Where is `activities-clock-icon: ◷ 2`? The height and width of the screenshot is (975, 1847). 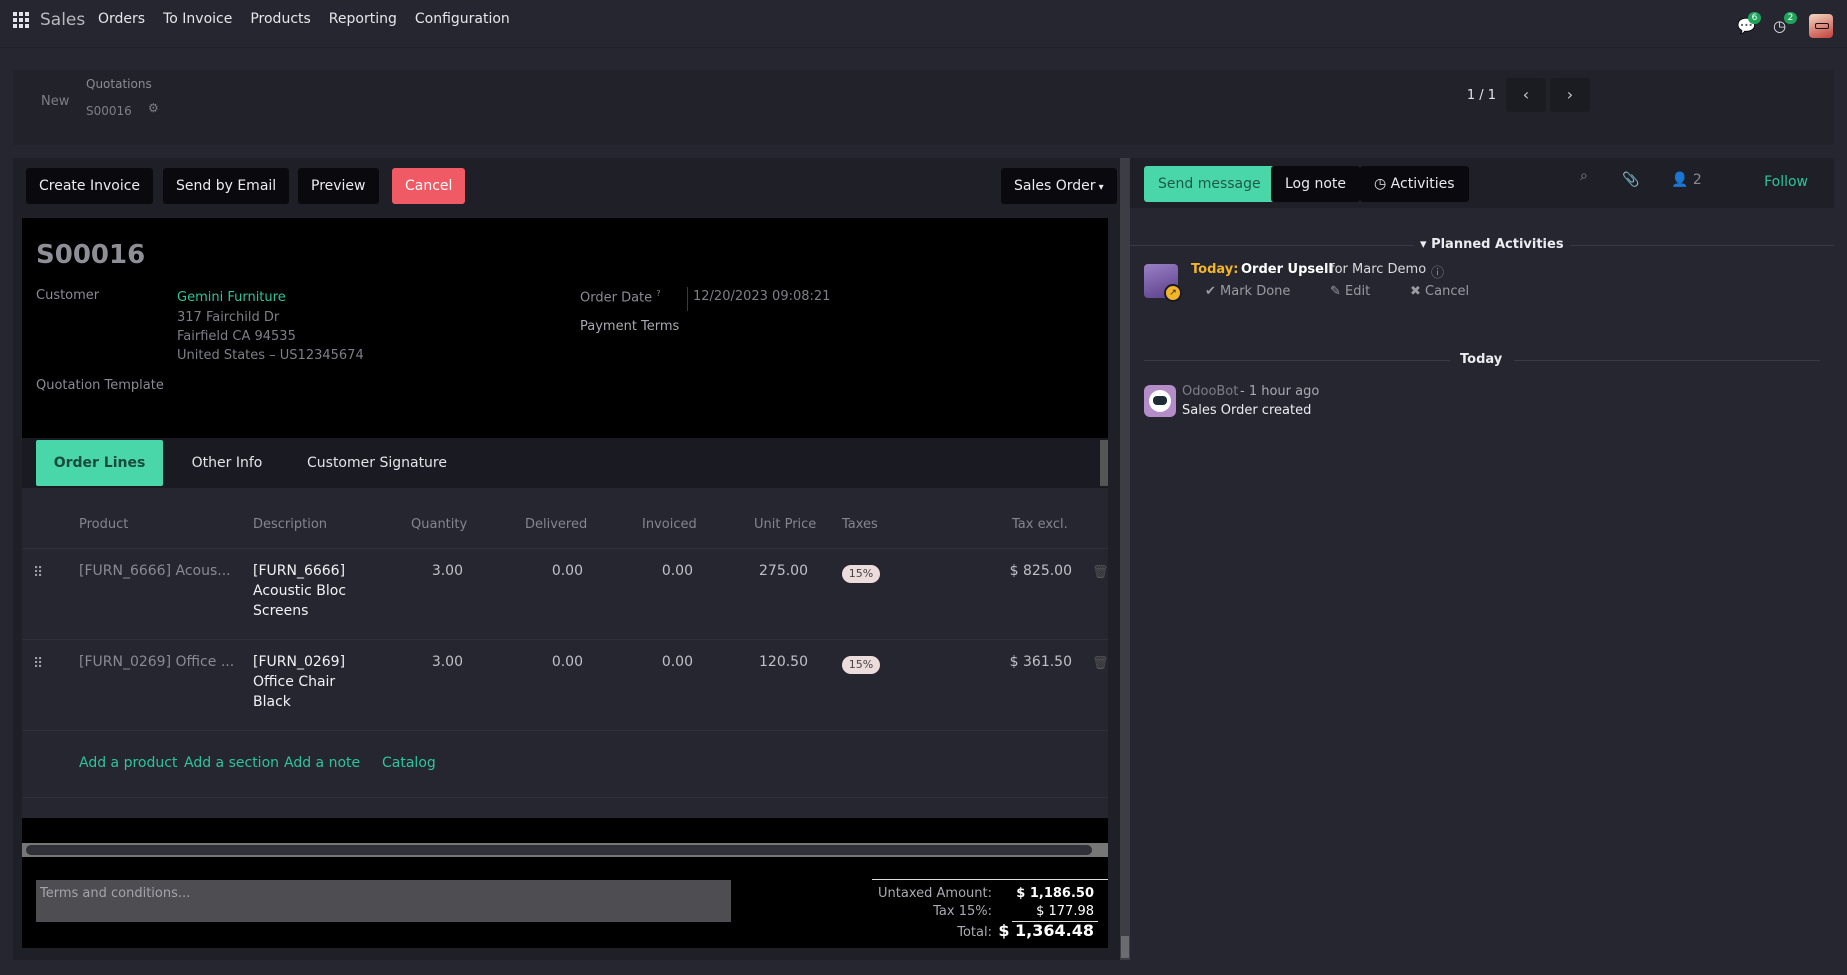
activities-clock-icon: ◷ 2 is located at coordinates (1785, 23).